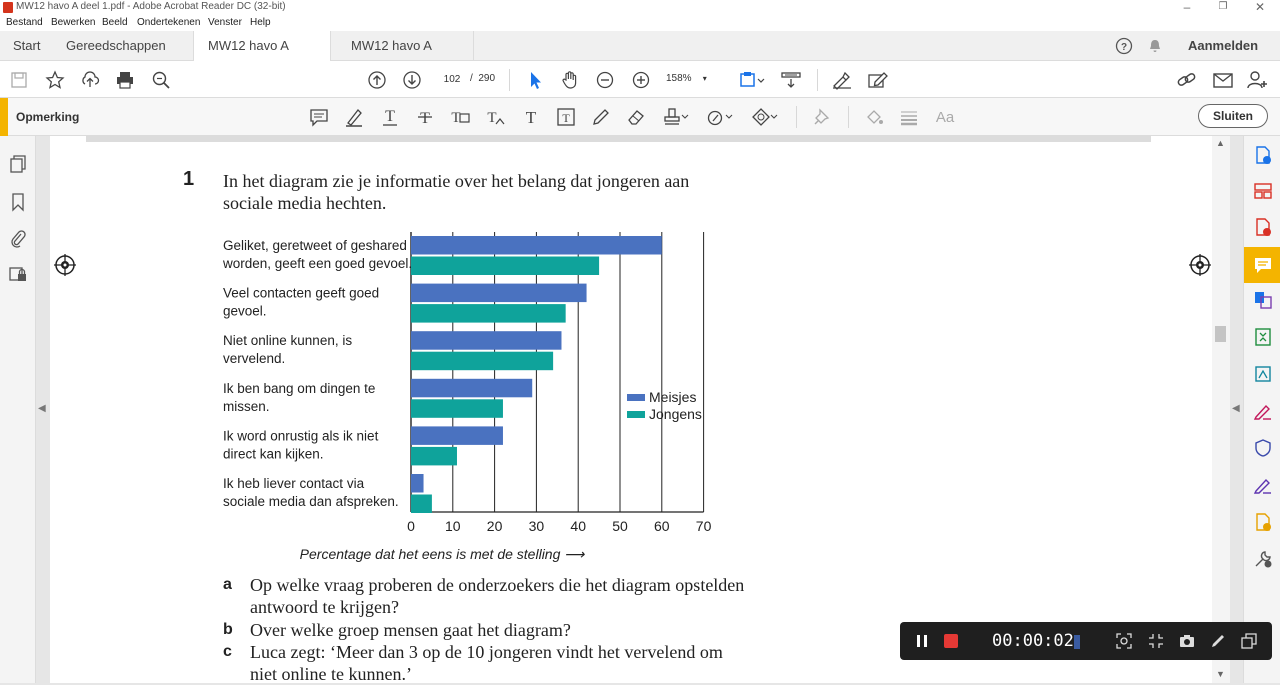  Describe the element at coordinates (909, 117) in the screenshot. I see `line-width-icon` at that location.